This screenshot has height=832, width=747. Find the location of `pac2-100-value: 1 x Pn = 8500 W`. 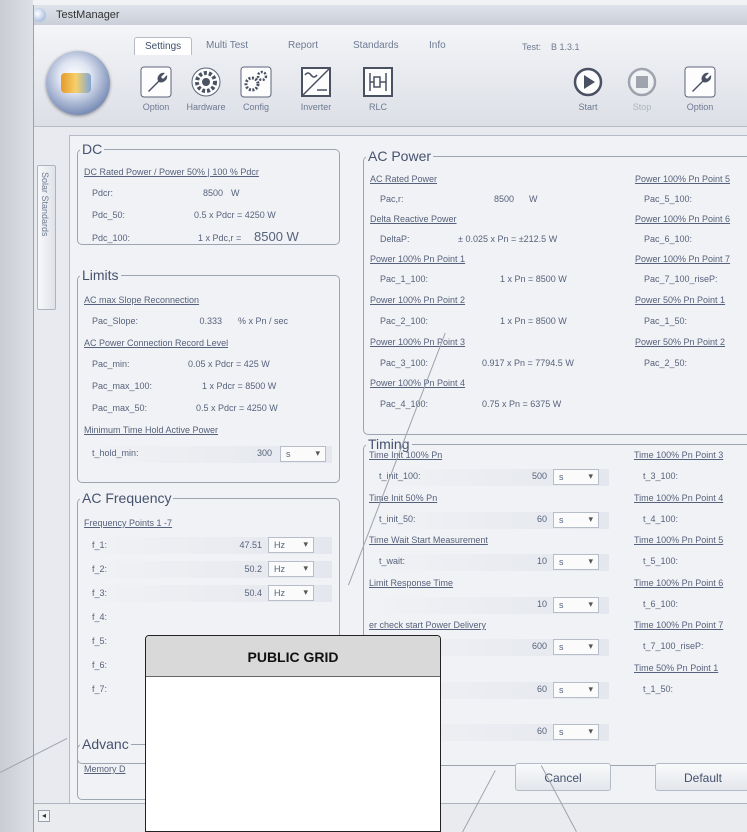

pac2-100-value: 1 x Pn = 8500 W is located at coordinates (533, 321).